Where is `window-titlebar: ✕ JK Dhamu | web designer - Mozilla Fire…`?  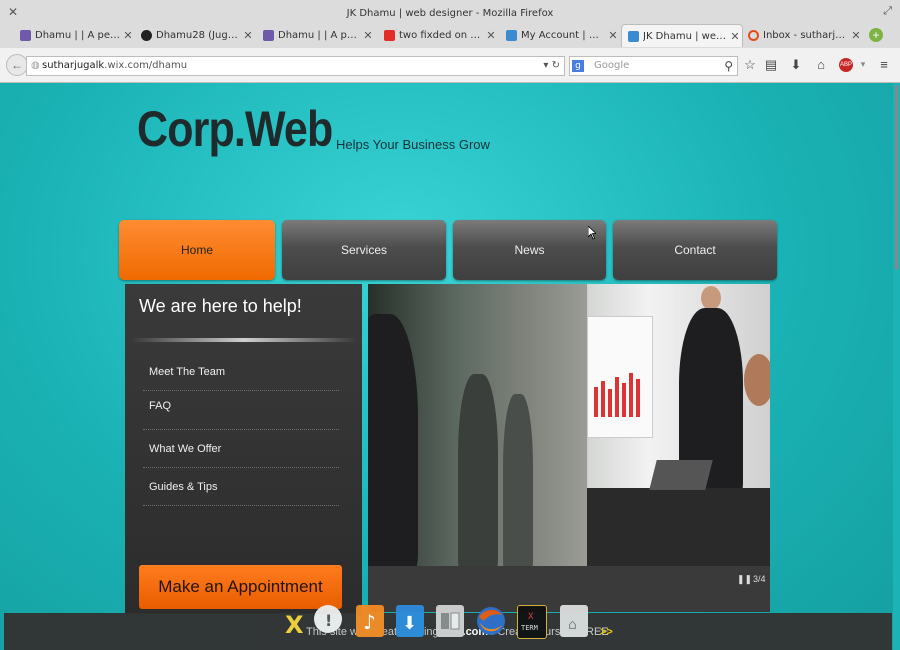
window-titlebar: ✕ JK Dhamu | web designer - Mozilla Fire… is located at coordinates (450, 13).